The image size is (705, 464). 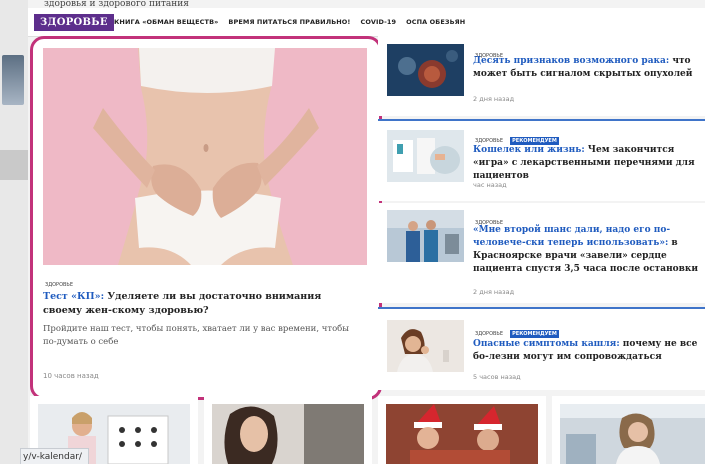 What do you see at coordinates (571, 61) in the screenshot?
I see `title-highlight: Десять признаков возможного рака:` at bounding box center [571, 61].